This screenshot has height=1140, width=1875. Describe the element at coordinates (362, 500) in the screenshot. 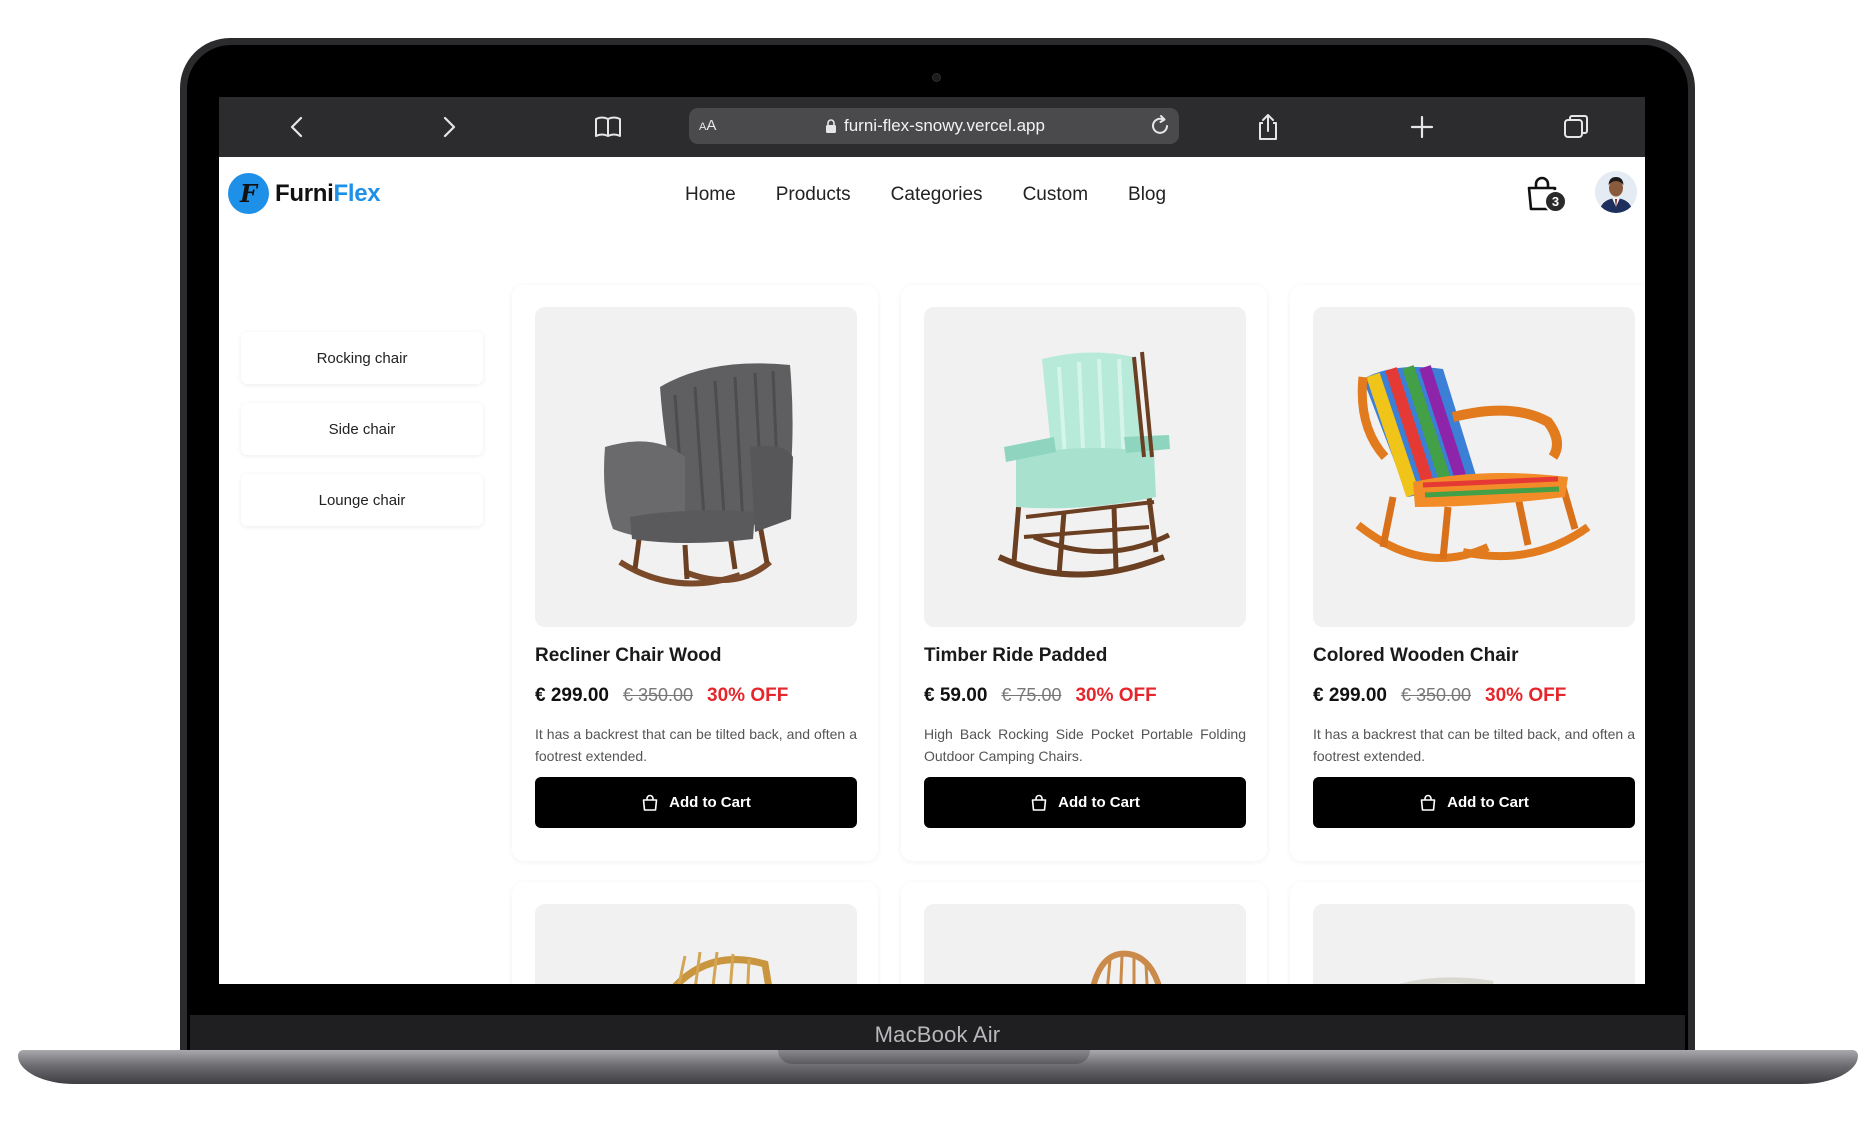

I see `sidebar-item-lounge-chair: Lounge chair` at that location.